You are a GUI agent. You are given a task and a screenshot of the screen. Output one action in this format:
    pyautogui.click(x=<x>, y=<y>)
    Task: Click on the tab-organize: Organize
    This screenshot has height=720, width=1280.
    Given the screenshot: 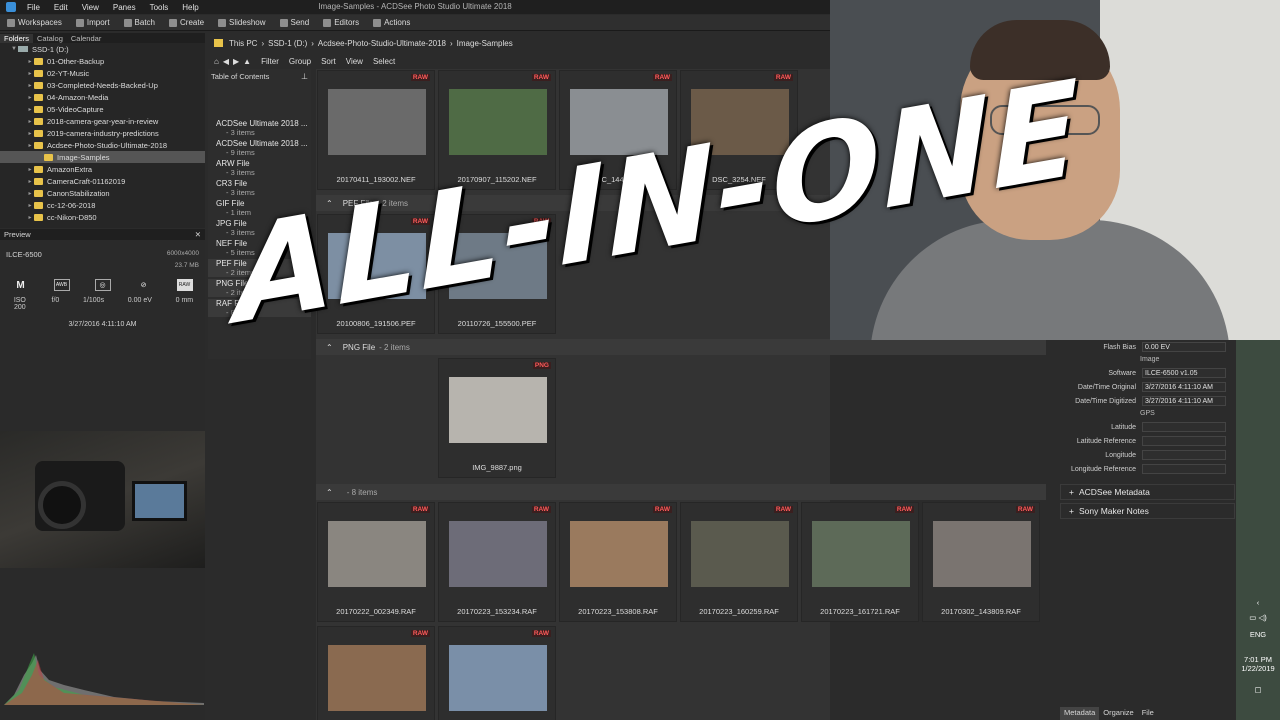 What is the action you would take?
    pyautogui.click(x=1118, y=713)
    